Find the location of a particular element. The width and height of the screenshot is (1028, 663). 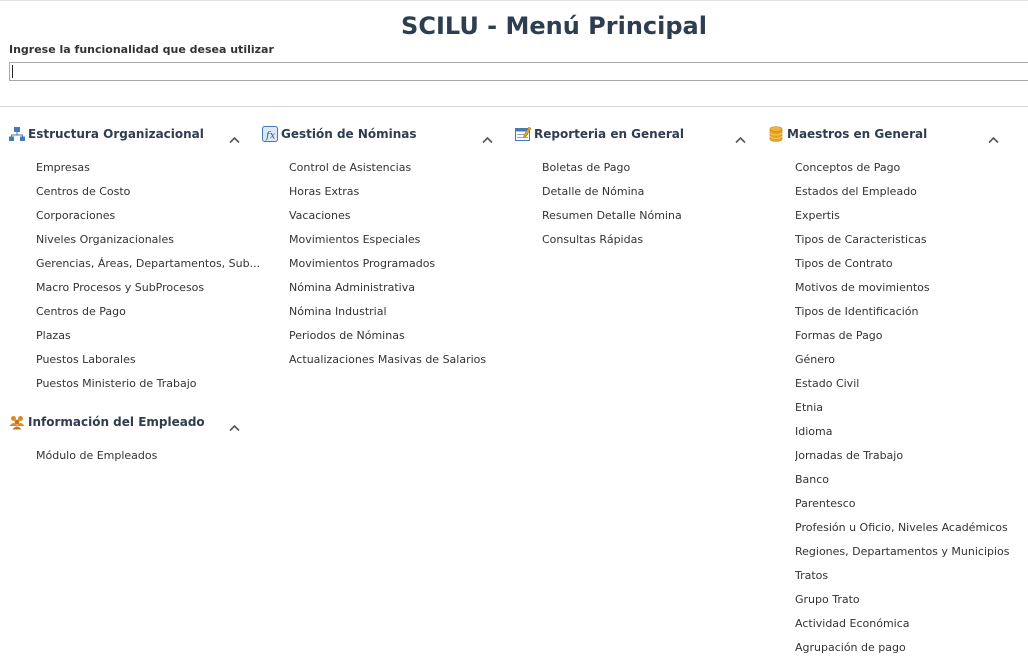

group-title: Gestión de Nóminas is located at coordinates (349, 134).